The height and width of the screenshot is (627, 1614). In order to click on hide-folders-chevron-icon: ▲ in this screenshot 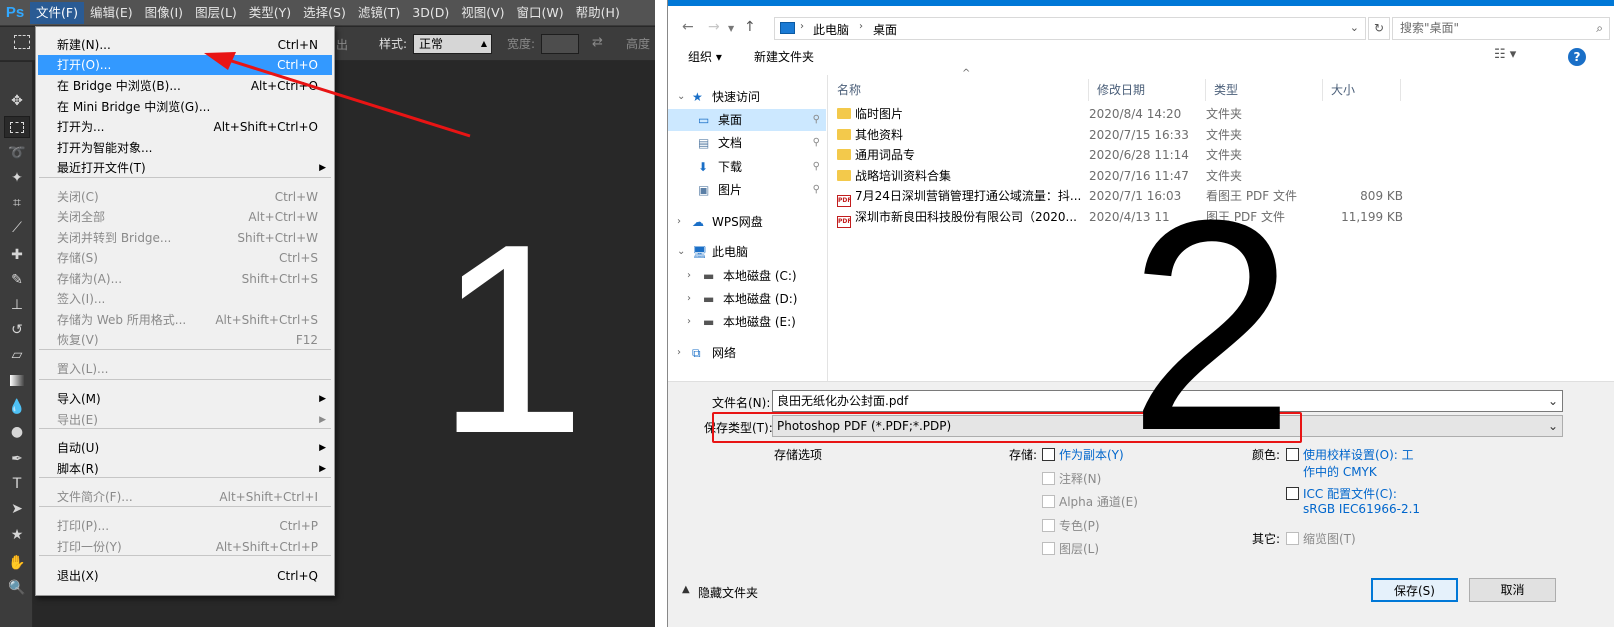, I will do `click(686, 589)`.